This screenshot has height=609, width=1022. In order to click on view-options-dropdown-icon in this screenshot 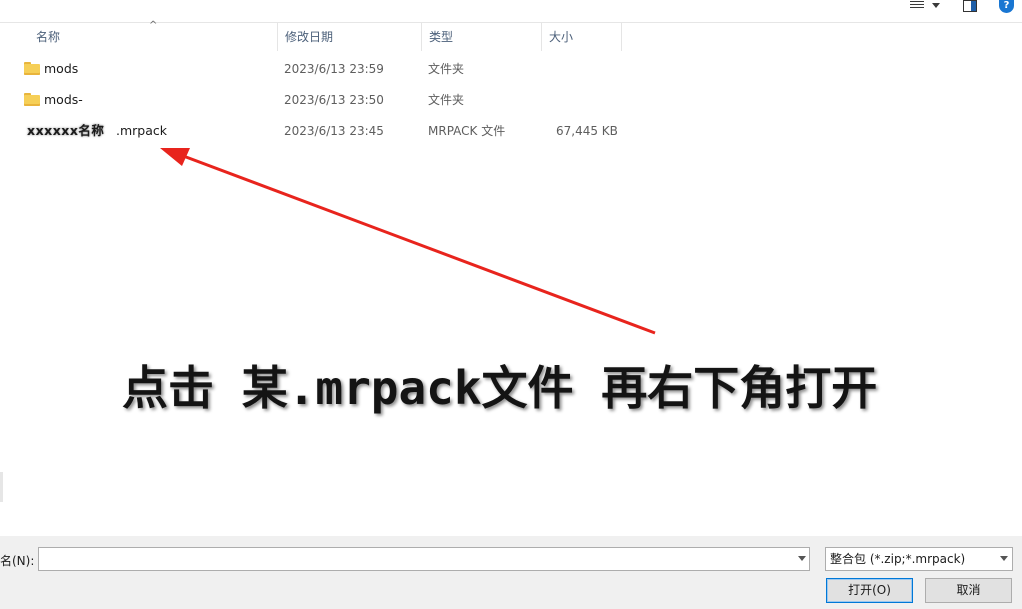, I will do `click(936, 5)`.